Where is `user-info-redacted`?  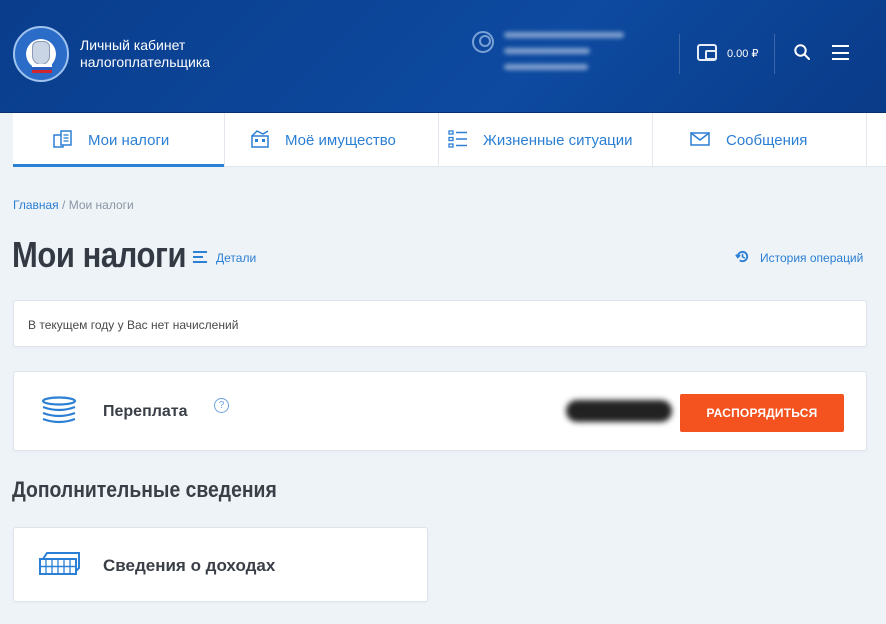 user-info-redacted is located at coordinates (567, 52).